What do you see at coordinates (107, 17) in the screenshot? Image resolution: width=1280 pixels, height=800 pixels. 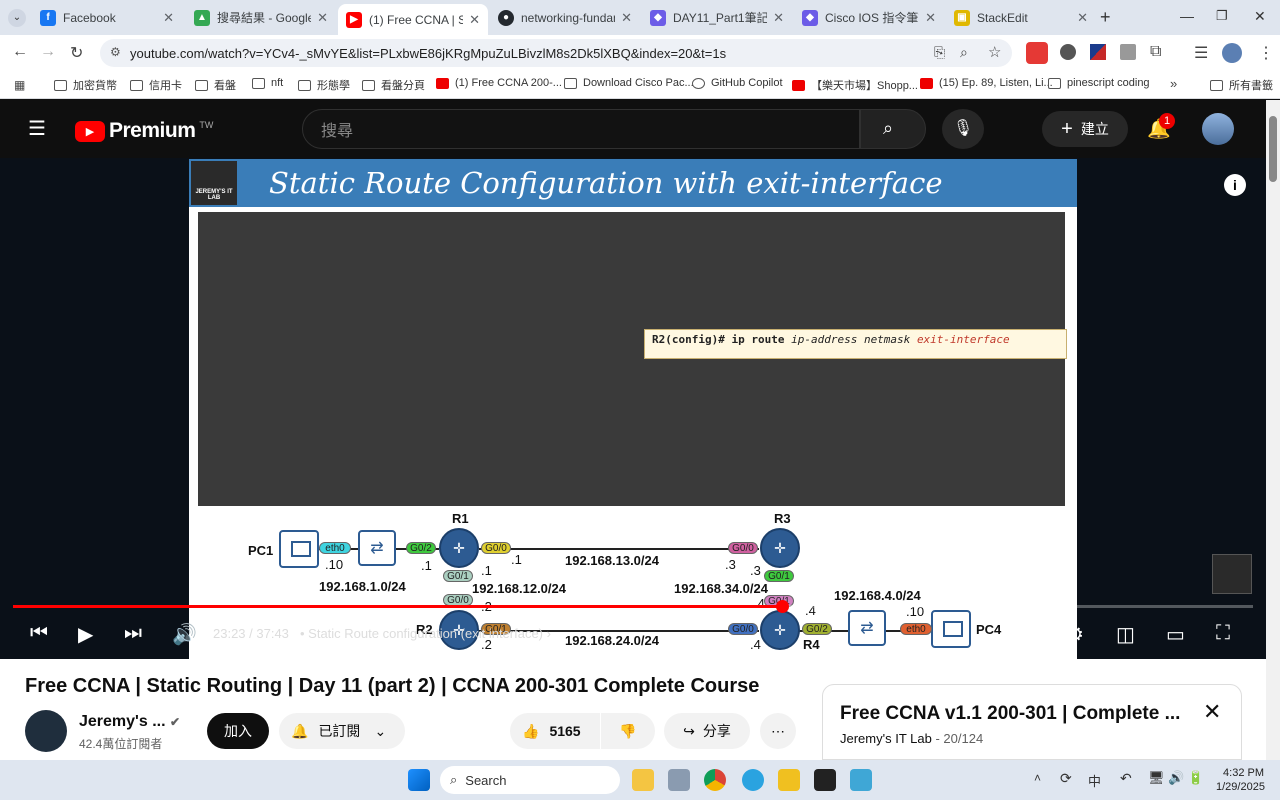 I see `tab-facebook: f Facebook ✕` at bounding box center [107, 17].